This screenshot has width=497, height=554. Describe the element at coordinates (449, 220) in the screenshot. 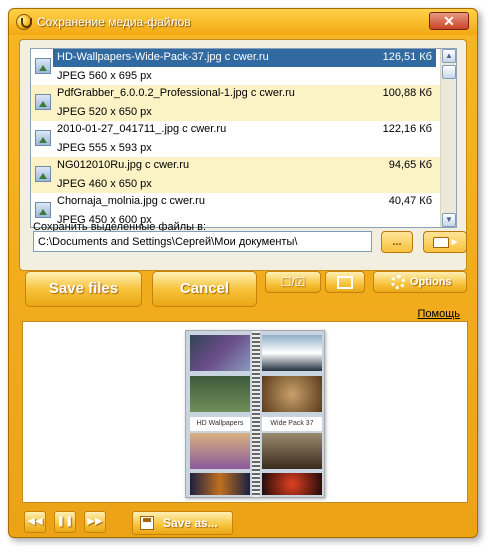

I see `scroll-down-icon: ▼` at that location.